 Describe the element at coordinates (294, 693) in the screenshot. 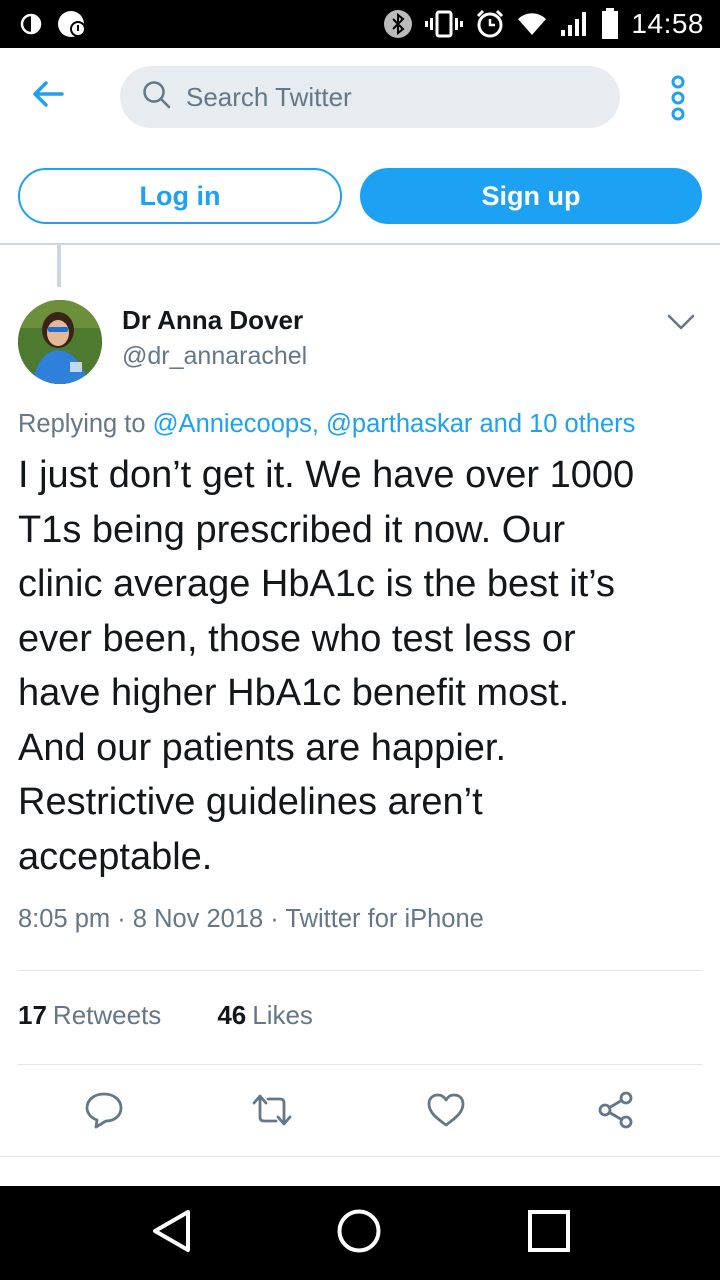

I see `tweet-text-line: have higher HbA1c benefit most.` at that location.